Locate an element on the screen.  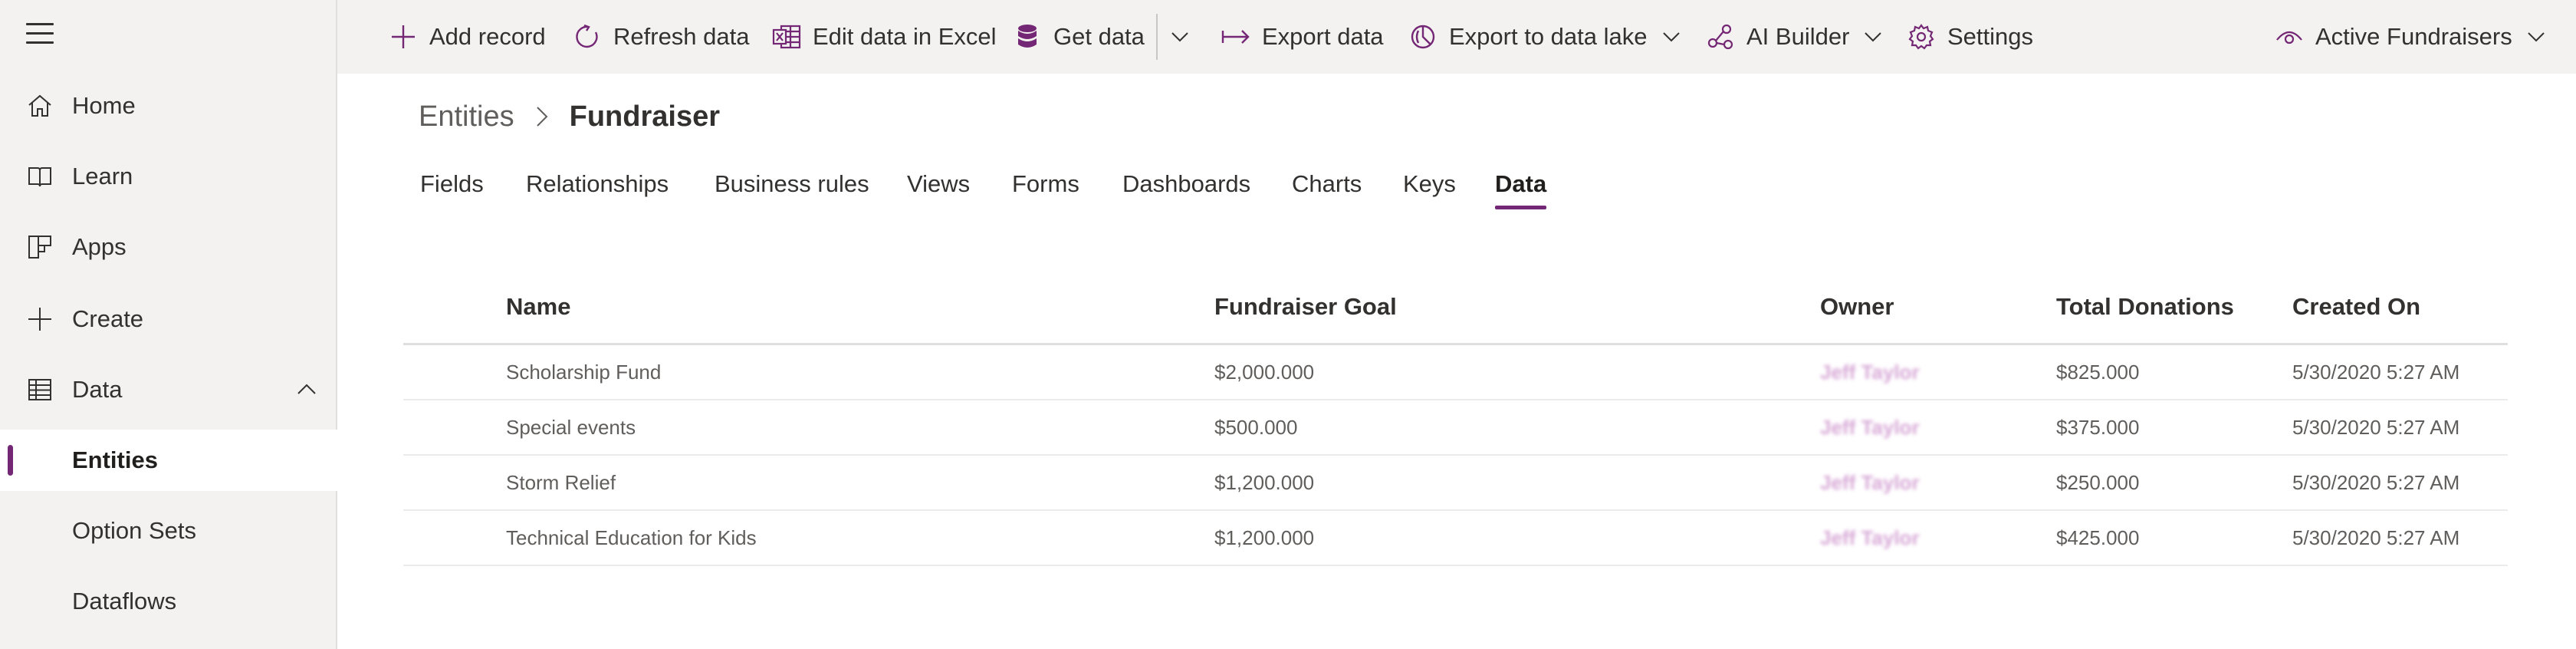
sidebar-item-dataflows: Dataflows is located at coordinates (169, 601).